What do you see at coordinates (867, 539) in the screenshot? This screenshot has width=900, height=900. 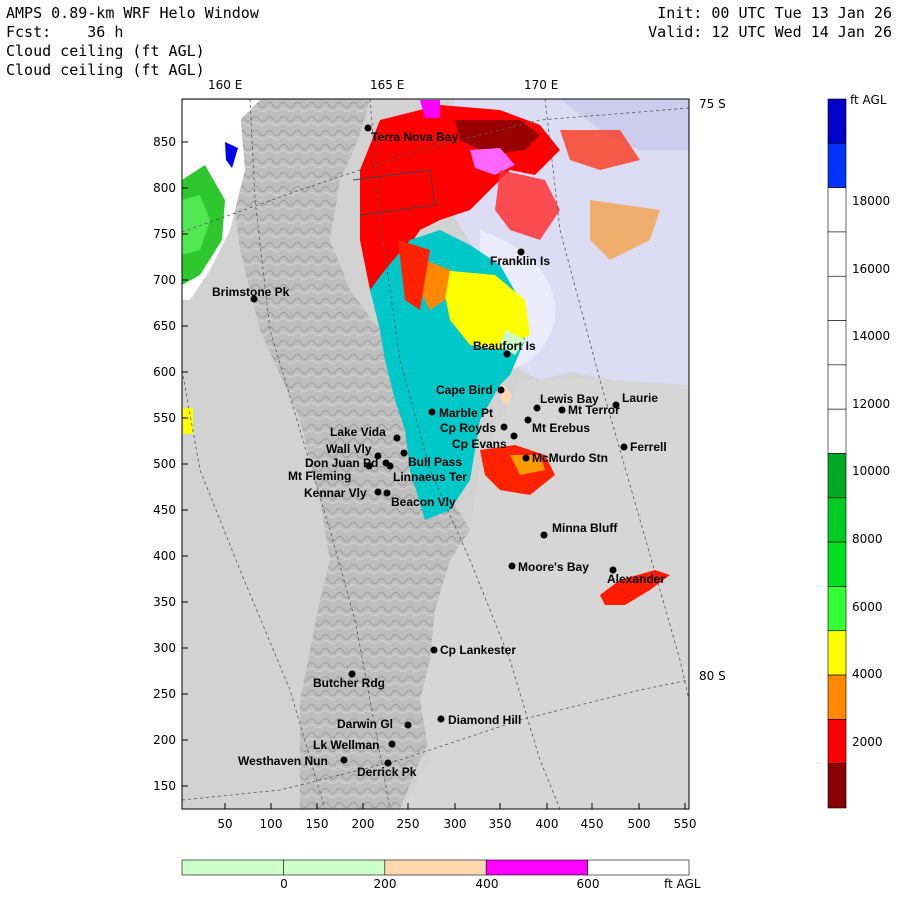 I see `colorbar-right-label: 8000` at bounding box center [867, 539].